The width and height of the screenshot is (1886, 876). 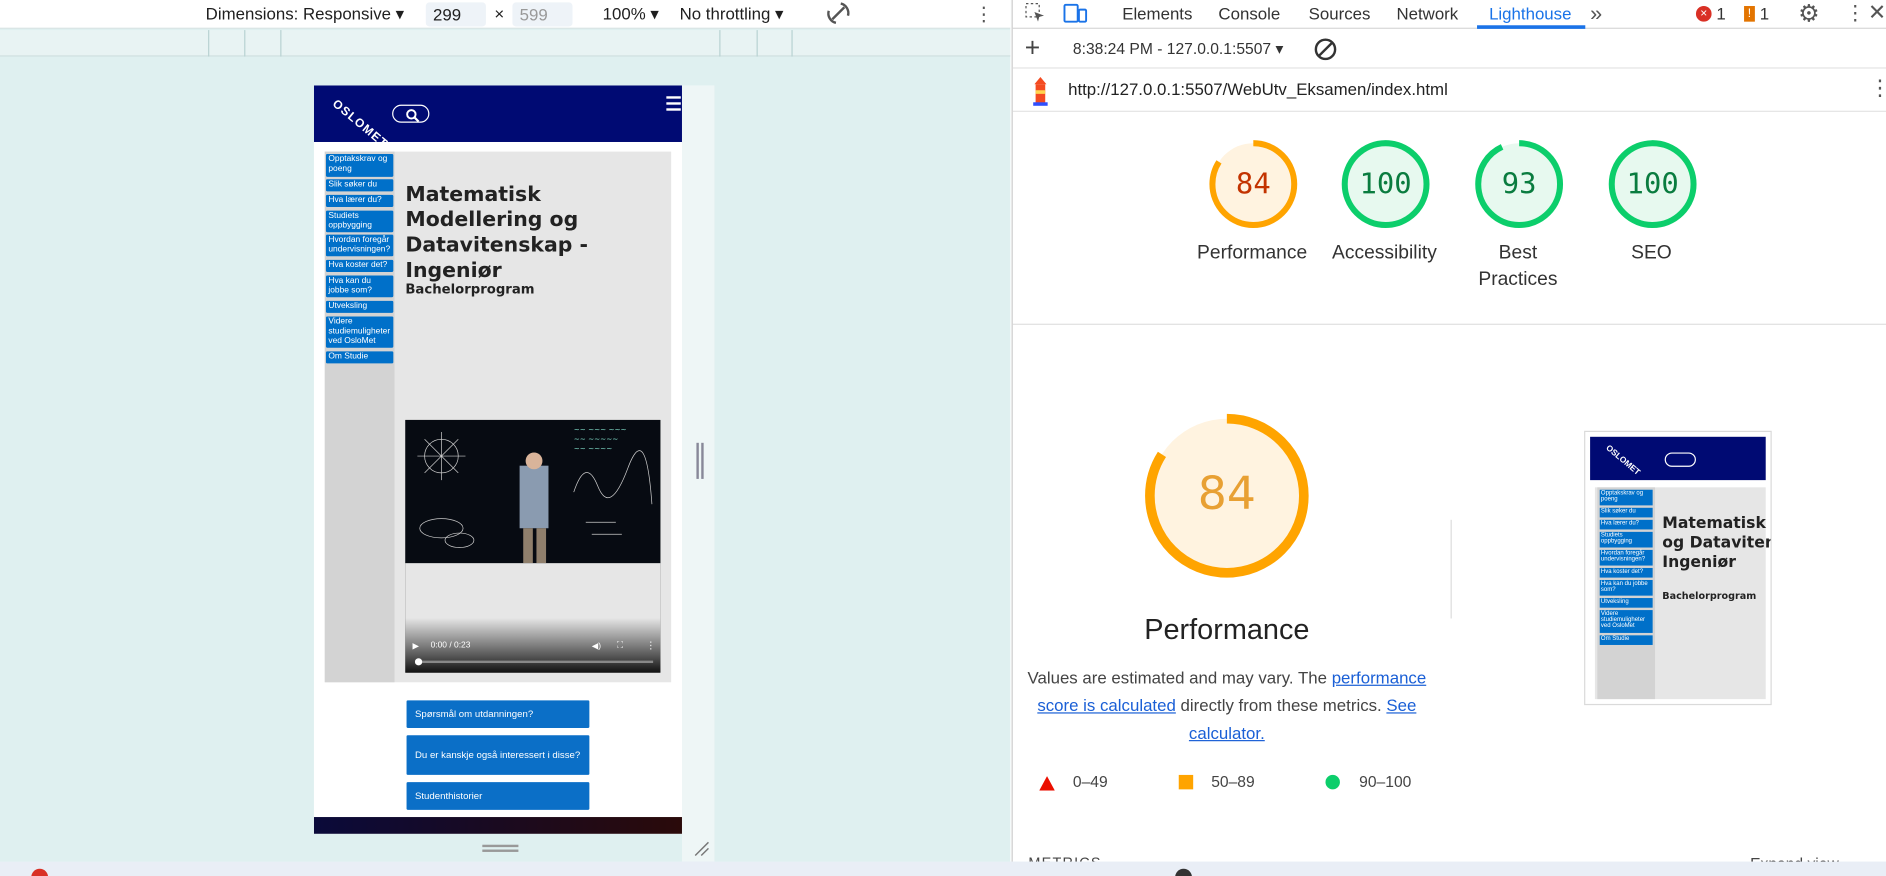 What do you see at coordinates (359, 265) in the screenshot?
I see `nav-item-koster: Hva koster det?` at bounding box center [359, 265].